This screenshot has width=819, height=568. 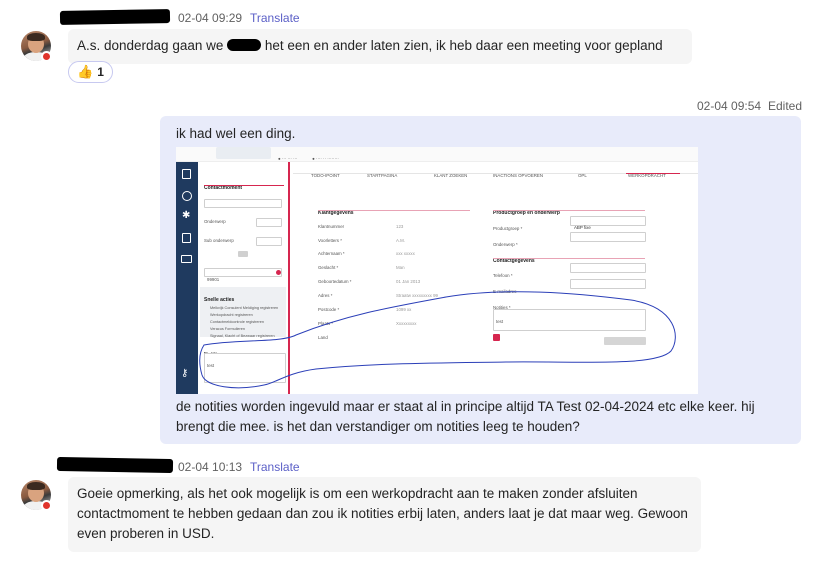 What do you see at coordinates (210, 467) in the screenshot?
I see `message-timestamp: 02-04 10:13` at bounding box center [210, 467].